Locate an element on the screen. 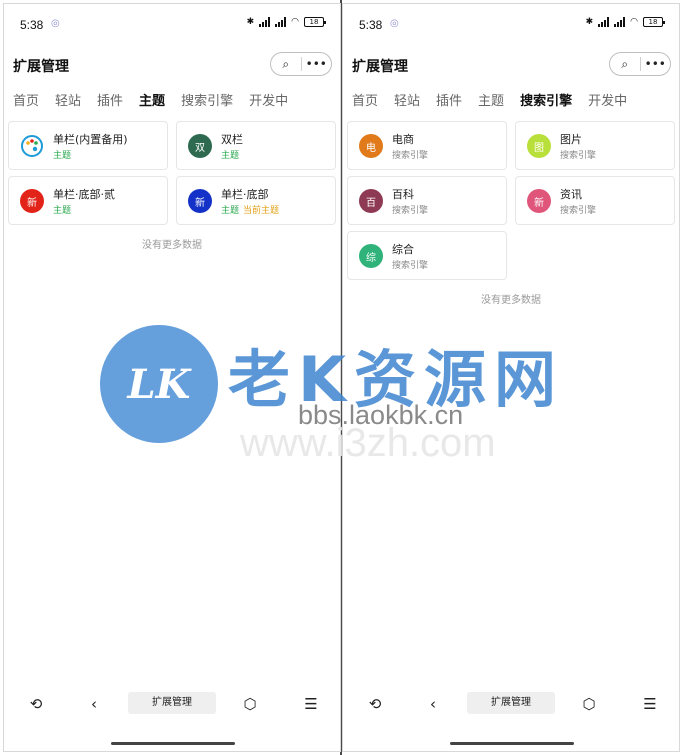 This screenshot has width=684, height=755. capsule-menu: ⌕ ••• is located at coordinates (640, 64).